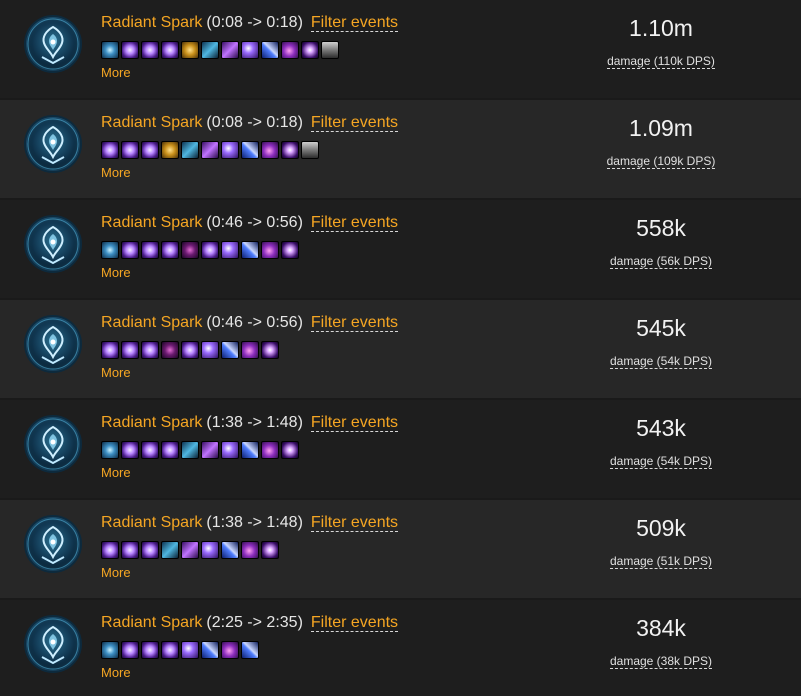 Image resolution: width=801 pixels, height=696 pixels. I want to click on dps-text: damage (38k DPS), so click(661, 661).